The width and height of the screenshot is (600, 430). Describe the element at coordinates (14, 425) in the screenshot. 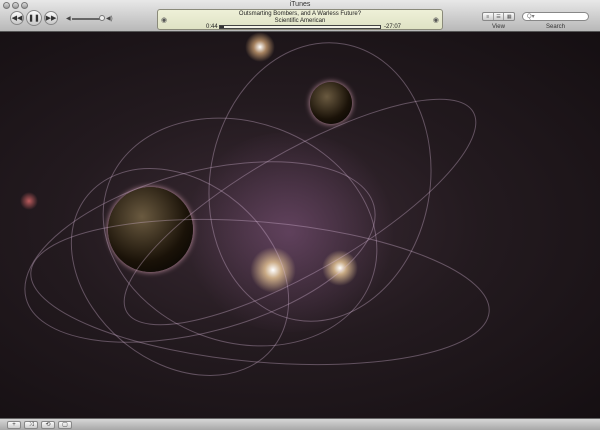

I see `add-playlist-button: +` at that location.